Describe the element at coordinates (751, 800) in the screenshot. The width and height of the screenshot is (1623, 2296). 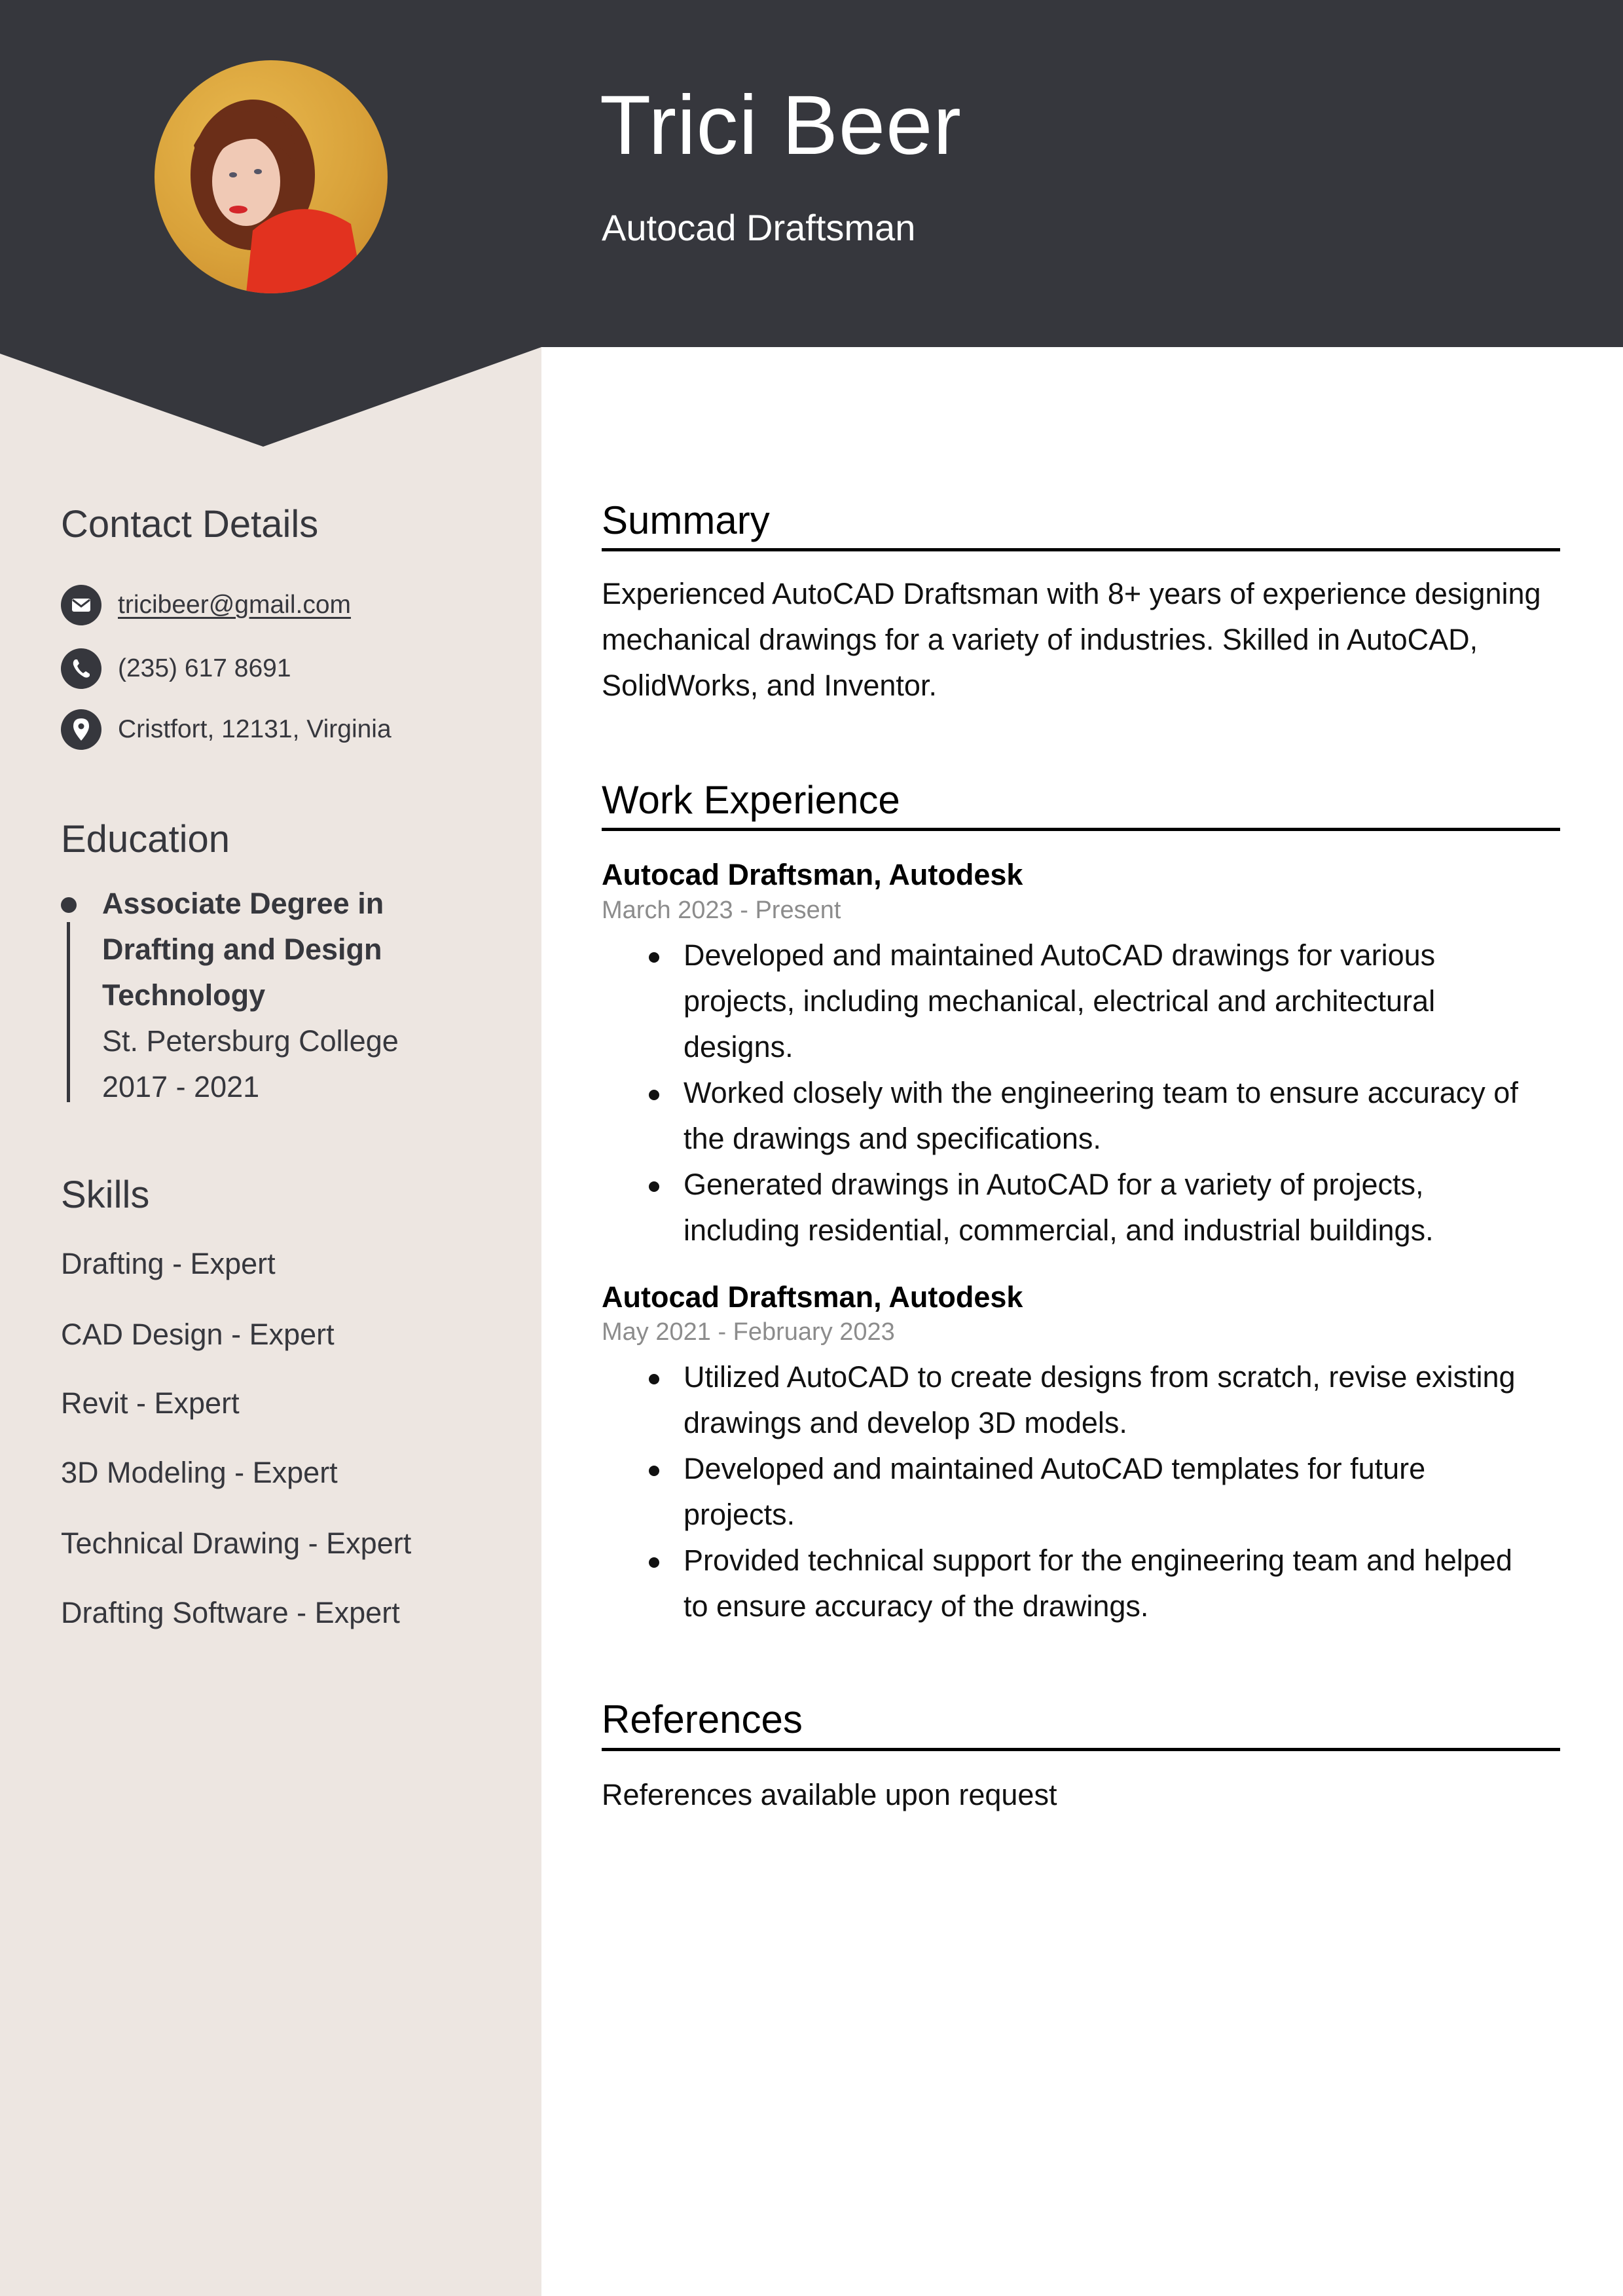
I see `work-heading: Work Experience` at that location.